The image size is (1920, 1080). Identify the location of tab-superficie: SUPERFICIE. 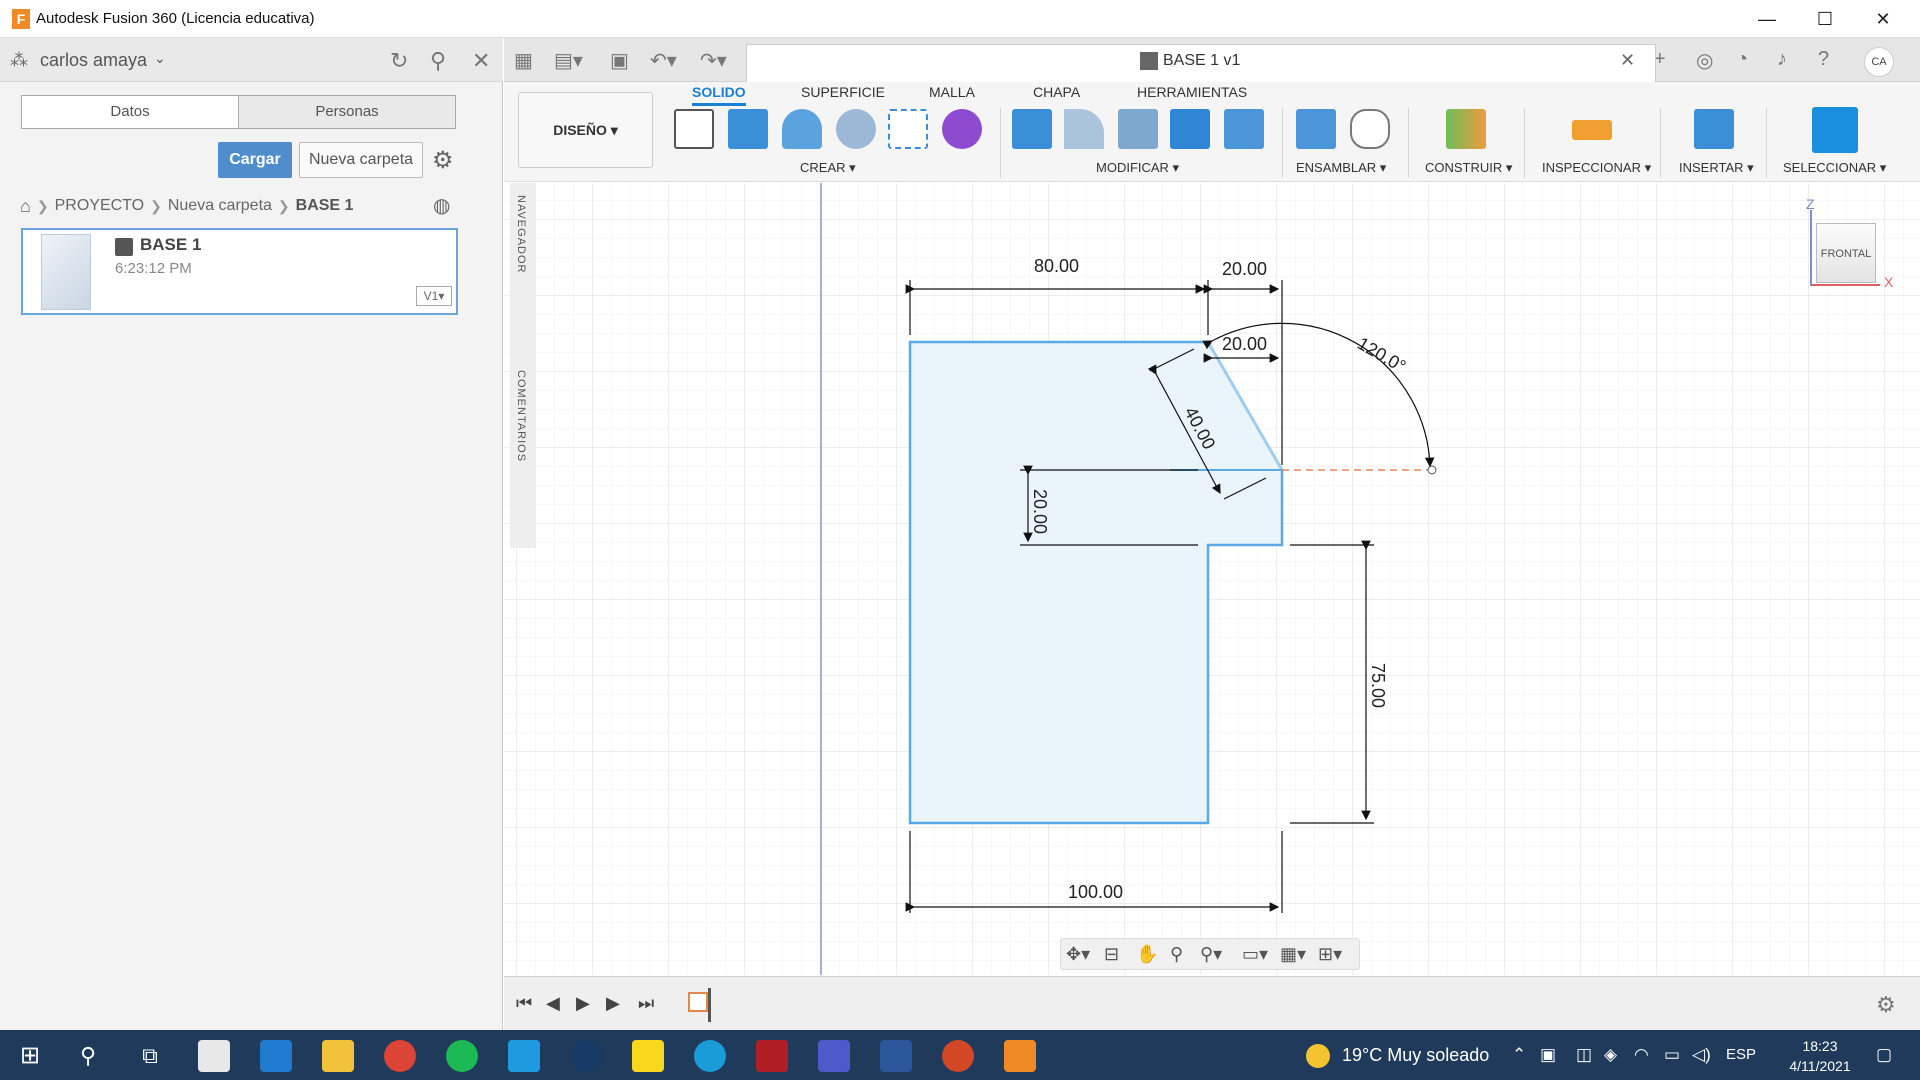
(843, 92).